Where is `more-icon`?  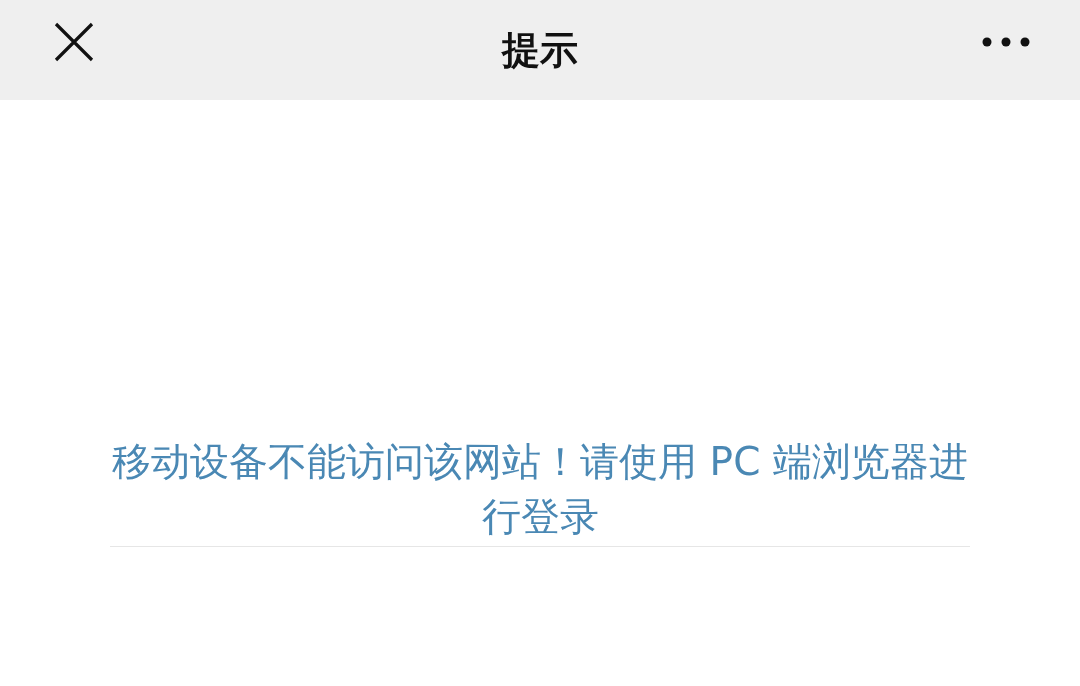 more-icon is located at coordinates (1006, 42).